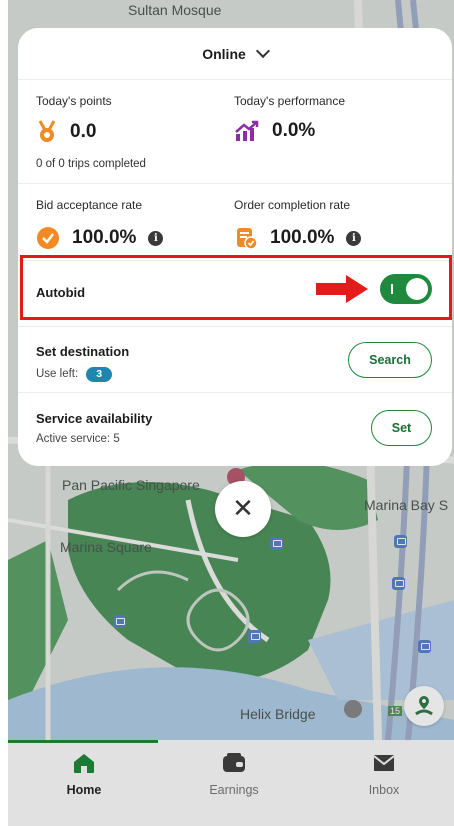 This screenshot has width=454, height=826. Describe the element at coordinates (290, 101) in the screenshot. I see `todays-performance-label: Today's performance` at that location.